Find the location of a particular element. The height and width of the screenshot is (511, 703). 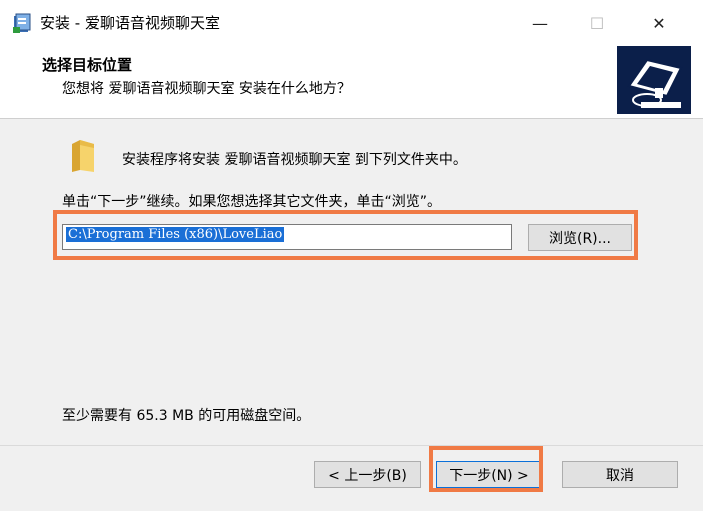

install-intro-text: 安装程序将安装 爱聊语音视频聊天室 到下列文件夹中。 is located at coordinates (294, 160).